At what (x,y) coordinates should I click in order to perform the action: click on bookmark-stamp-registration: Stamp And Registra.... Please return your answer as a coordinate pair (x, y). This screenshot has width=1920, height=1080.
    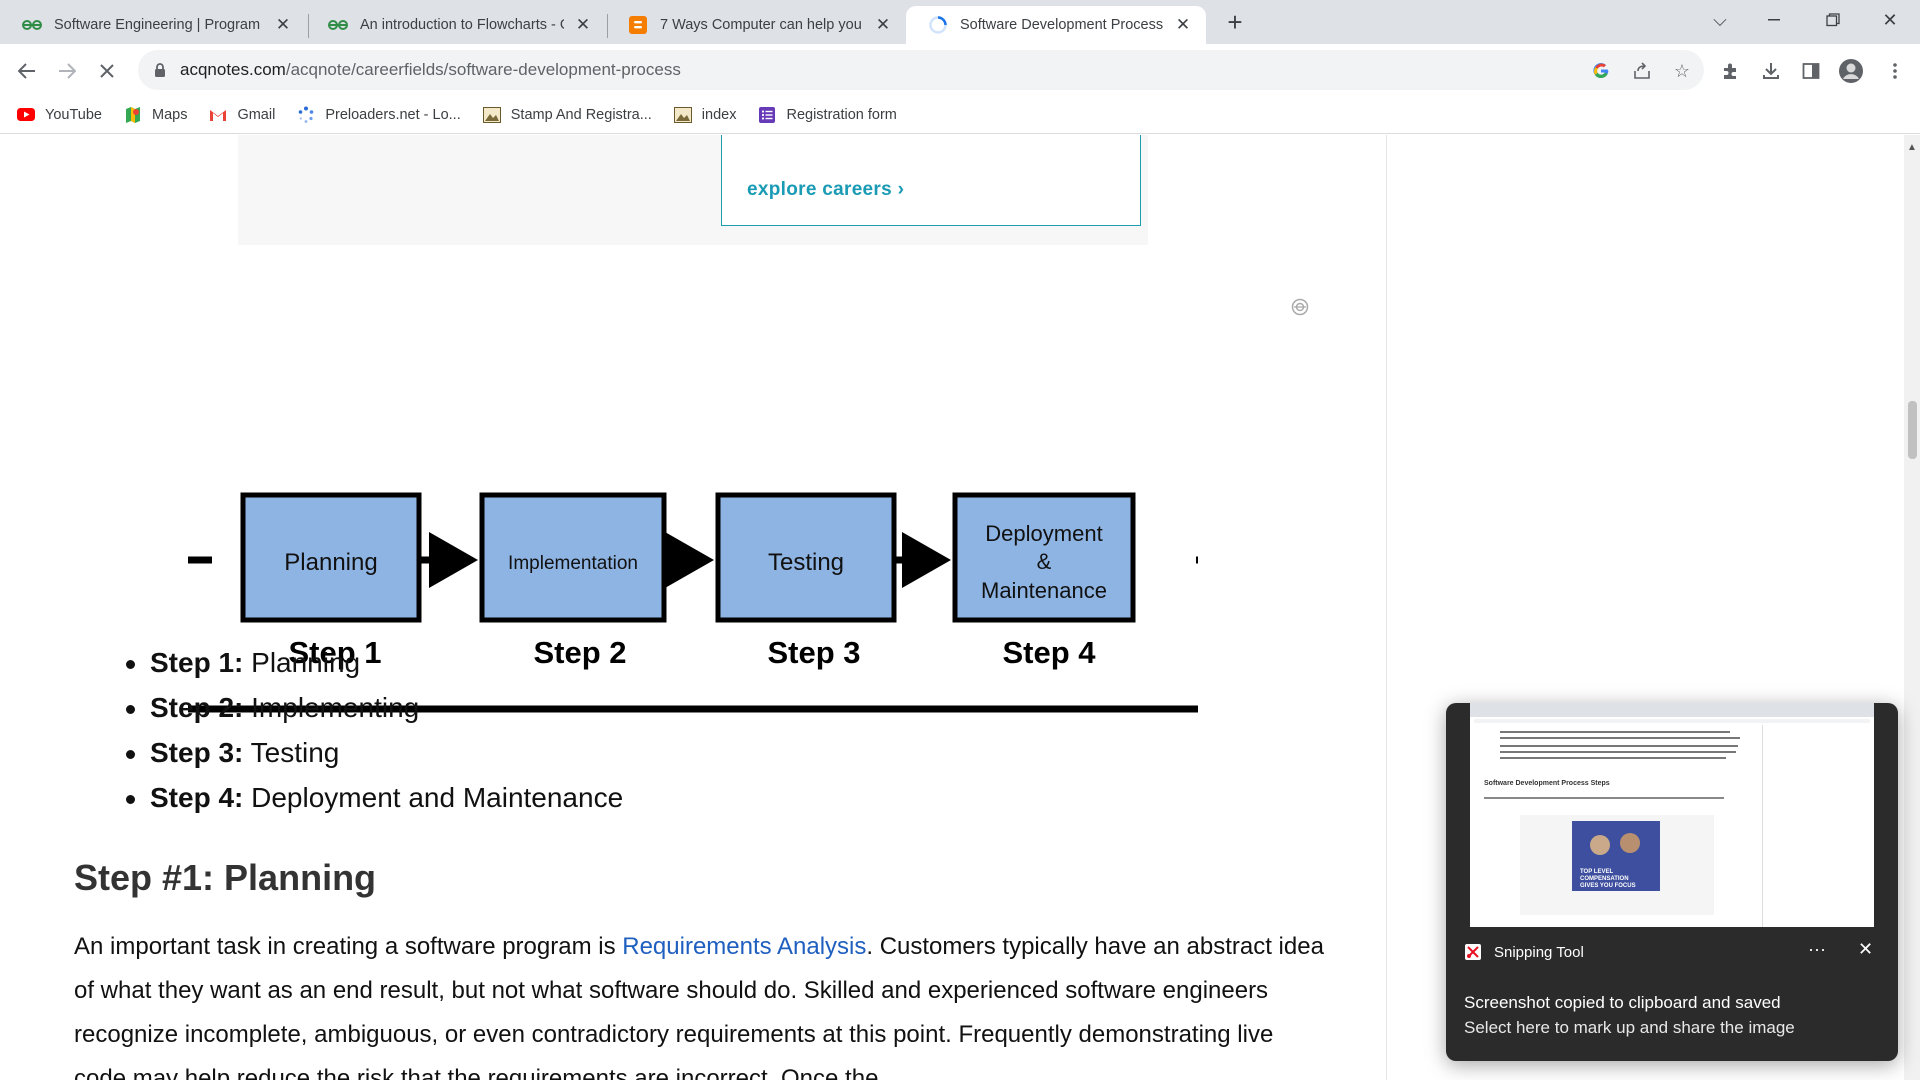
    Looking at the image, I should click on (567, 115).